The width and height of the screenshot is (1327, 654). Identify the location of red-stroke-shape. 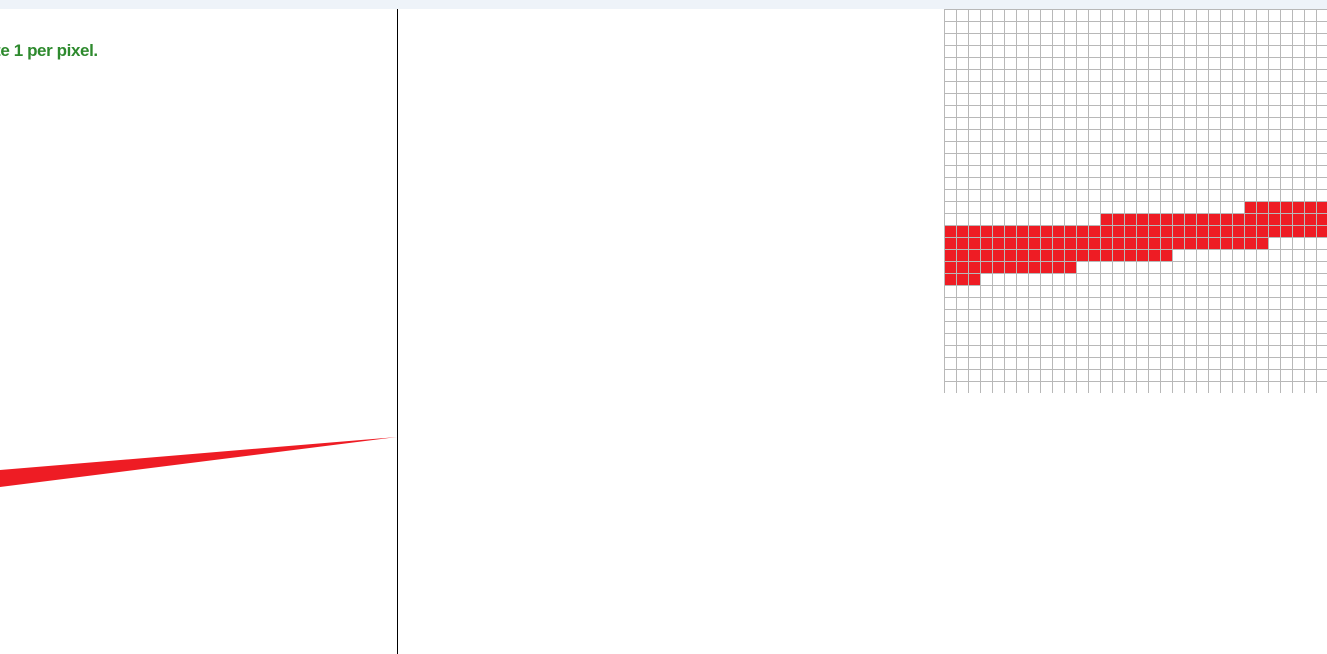
(198, 462).